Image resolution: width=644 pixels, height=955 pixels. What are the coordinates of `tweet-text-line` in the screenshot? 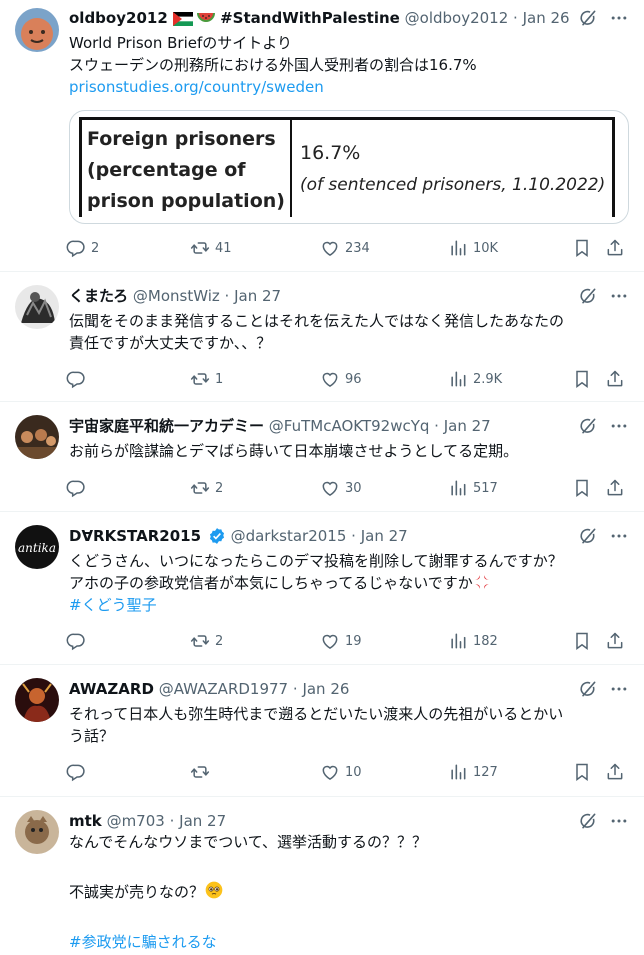 It's located at (347, 867).